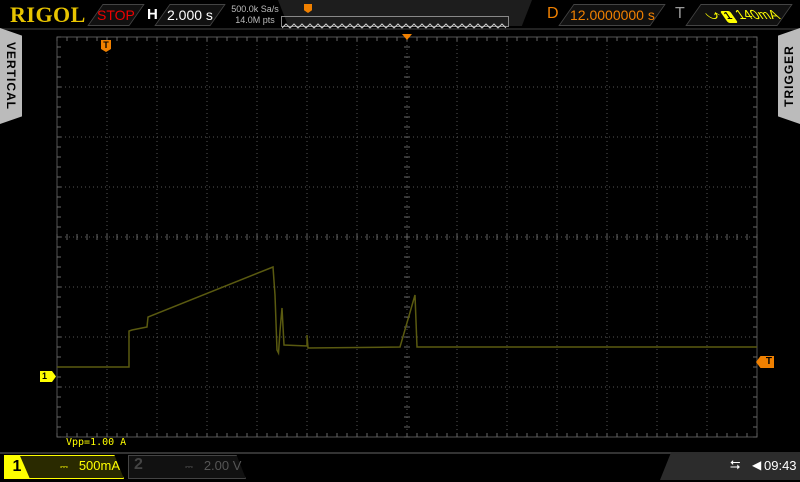 This screenshot has height=482, width=800. I want to click on channel2-scale: ⎓ 2.00 V, so click(213, 465).